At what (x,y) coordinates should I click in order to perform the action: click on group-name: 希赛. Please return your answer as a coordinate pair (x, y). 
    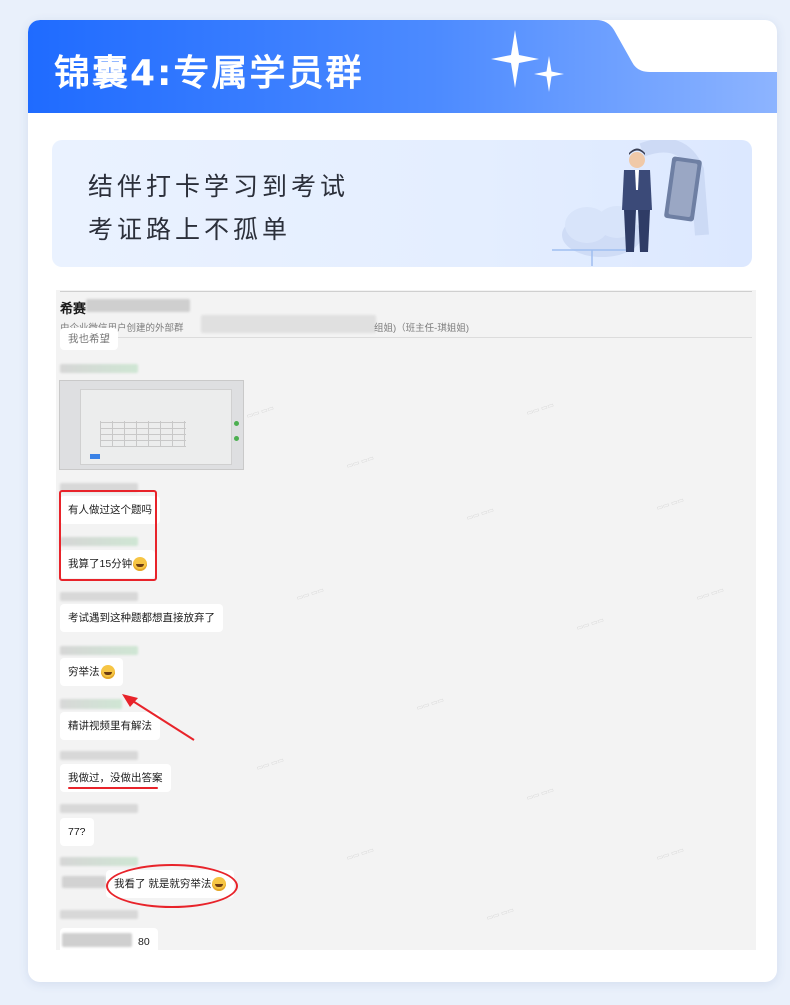
    Looking at the image, I should click on (73, 308).